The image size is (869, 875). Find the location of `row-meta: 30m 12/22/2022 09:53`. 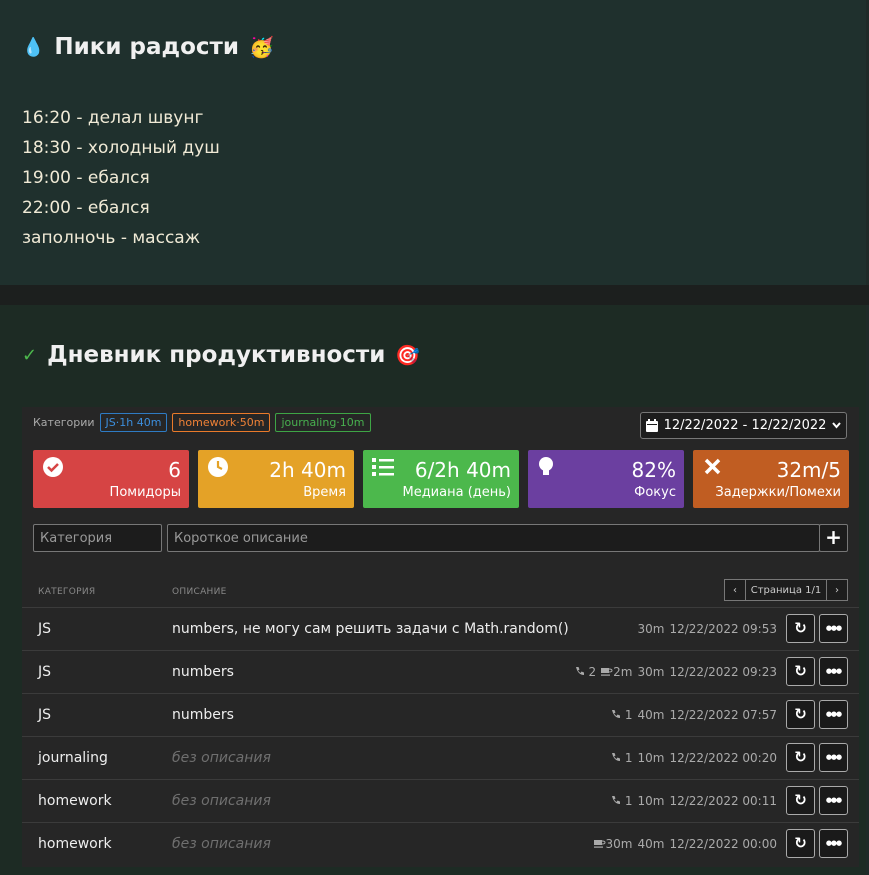

row-meta: 30m 12/22/2022 09:53 is located at coordinates (707, 629).